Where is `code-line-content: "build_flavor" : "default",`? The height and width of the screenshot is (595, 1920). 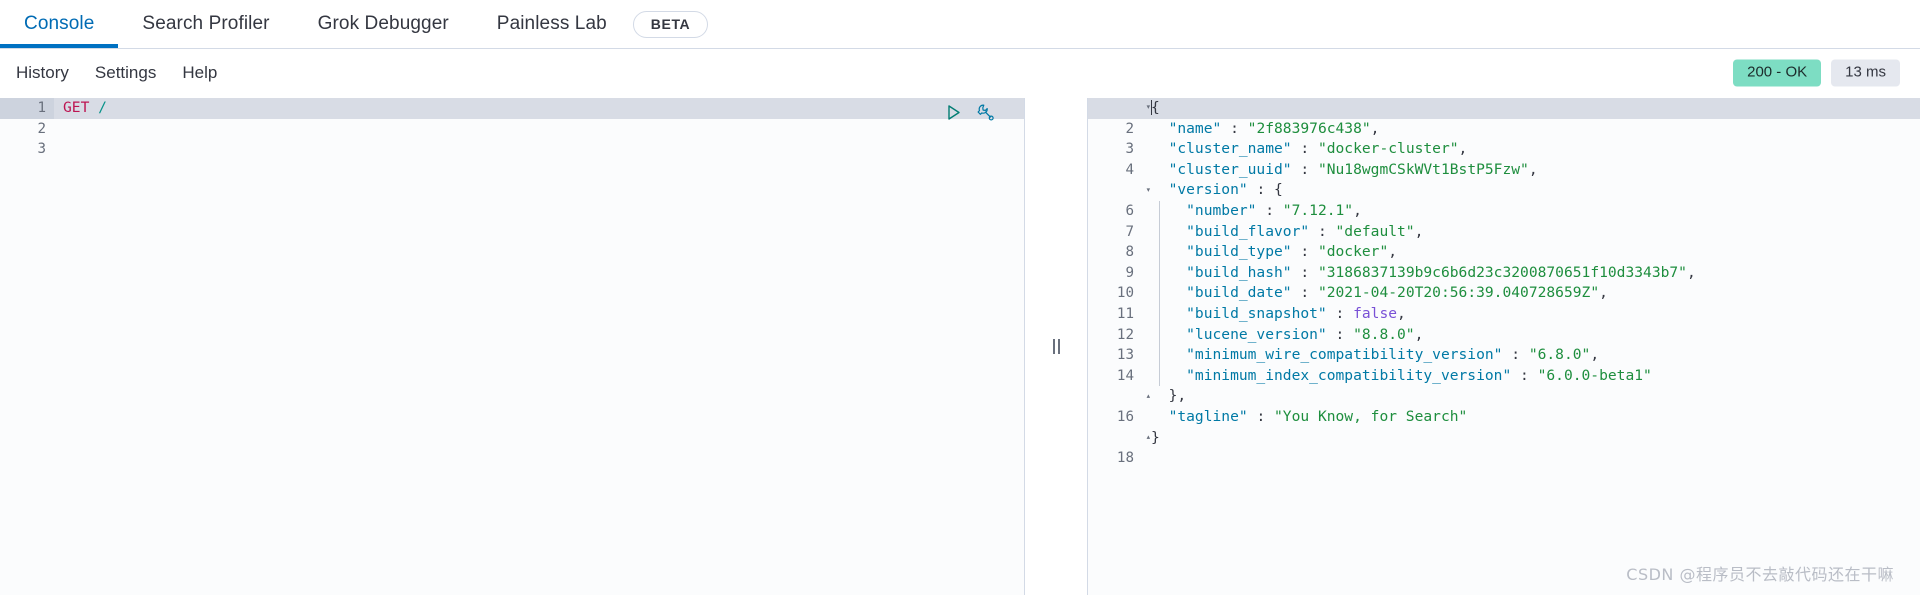 code-line-content: "build_flavor" : "default", is located at coordinates (1531, 232).